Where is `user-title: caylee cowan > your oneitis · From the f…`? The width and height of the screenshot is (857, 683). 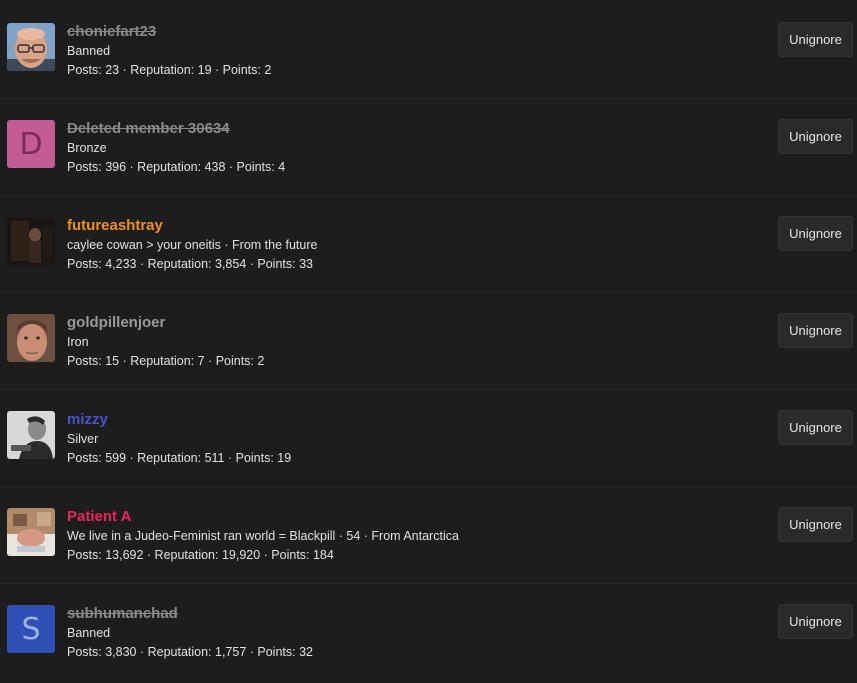 user-title: caylee cowan > your oneitis · From the f… is located at coordinates (192, 245).